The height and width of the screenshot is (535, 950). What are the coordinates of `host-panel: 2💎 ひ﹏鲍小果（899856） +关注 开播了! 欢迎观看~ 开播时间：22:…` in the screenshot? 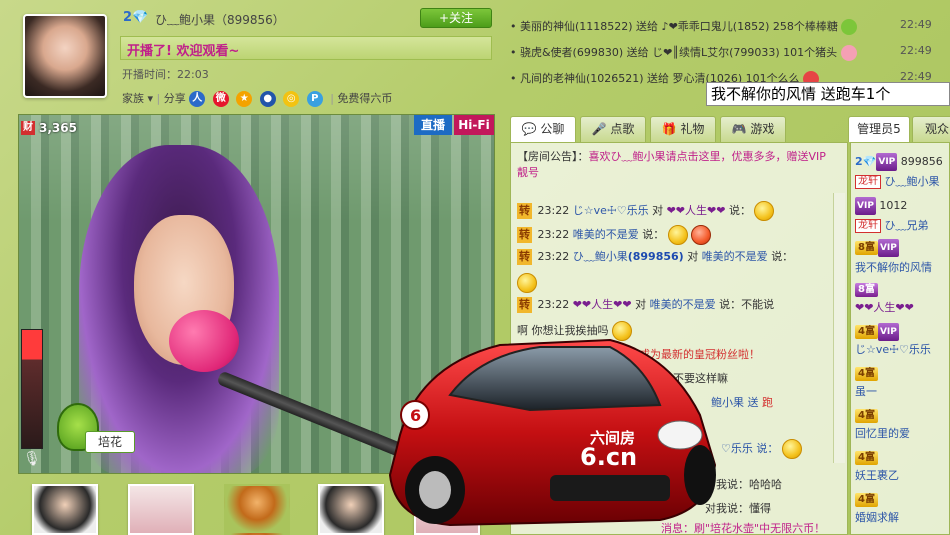 It's located at (255, 58).